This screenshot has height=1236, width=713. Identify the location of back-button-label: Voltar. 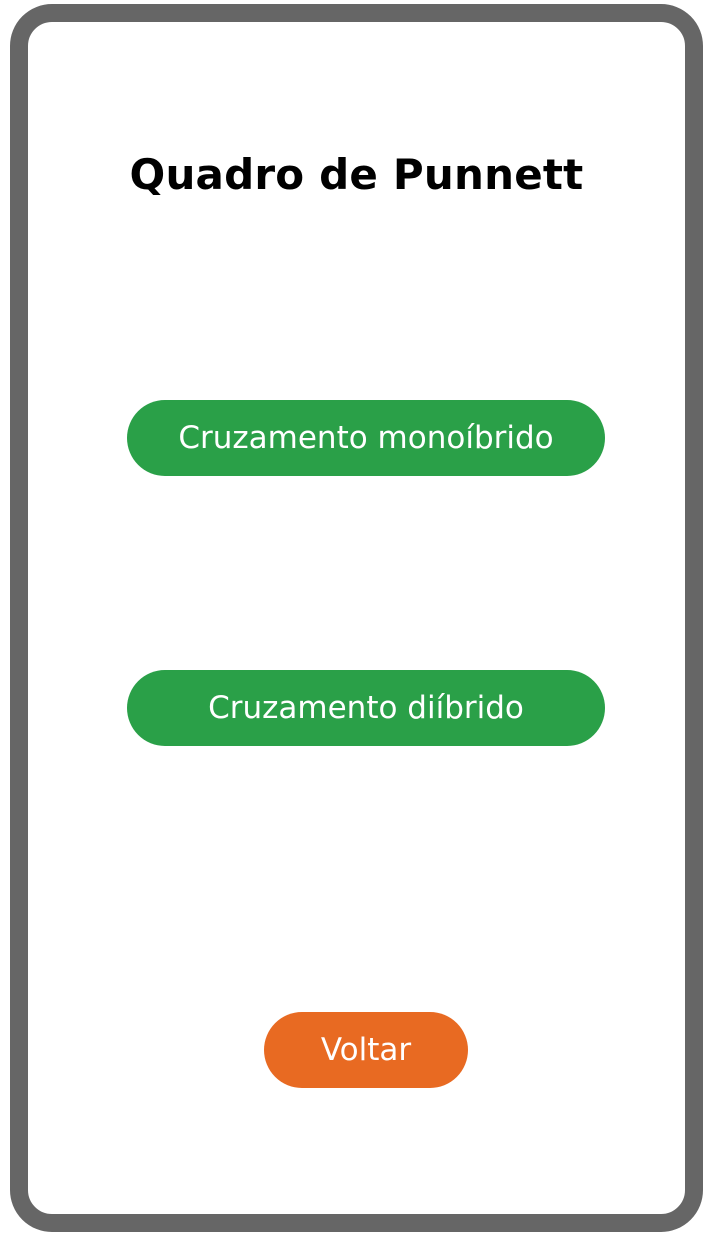
(366, 1050).